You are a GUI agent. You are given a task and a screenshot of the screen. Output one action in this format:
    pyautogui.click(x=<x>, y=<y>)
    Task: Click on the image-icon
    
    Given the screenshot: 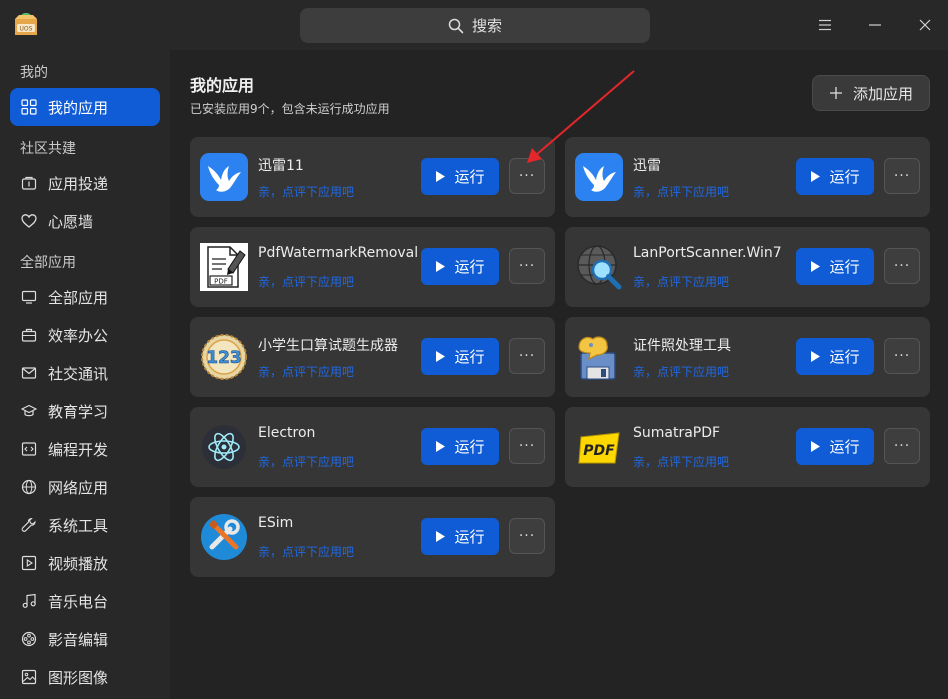 What is the action you would take?
    pyautogui.click(x=29, y=677)
    